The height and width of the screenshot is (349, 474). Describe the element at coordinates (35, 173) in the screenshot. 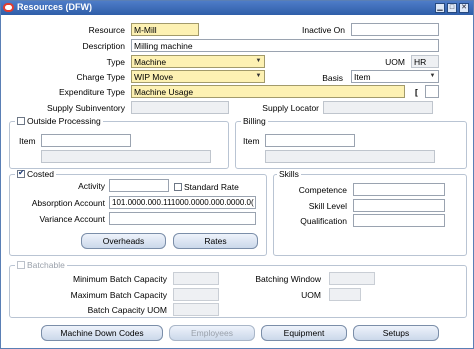

I see `costed-title: Costed` at that location.